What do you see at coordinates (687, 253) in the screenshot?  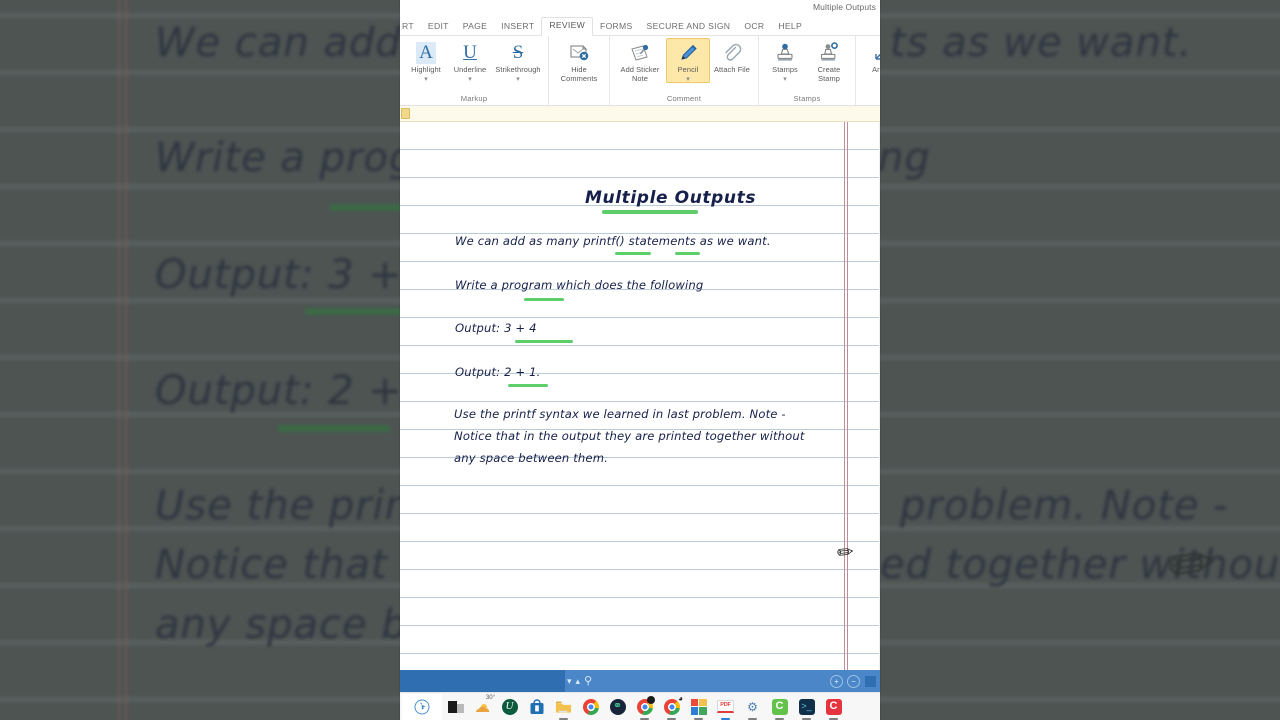 I see `doc-highlight-statements` at bounding box center [687, 253].